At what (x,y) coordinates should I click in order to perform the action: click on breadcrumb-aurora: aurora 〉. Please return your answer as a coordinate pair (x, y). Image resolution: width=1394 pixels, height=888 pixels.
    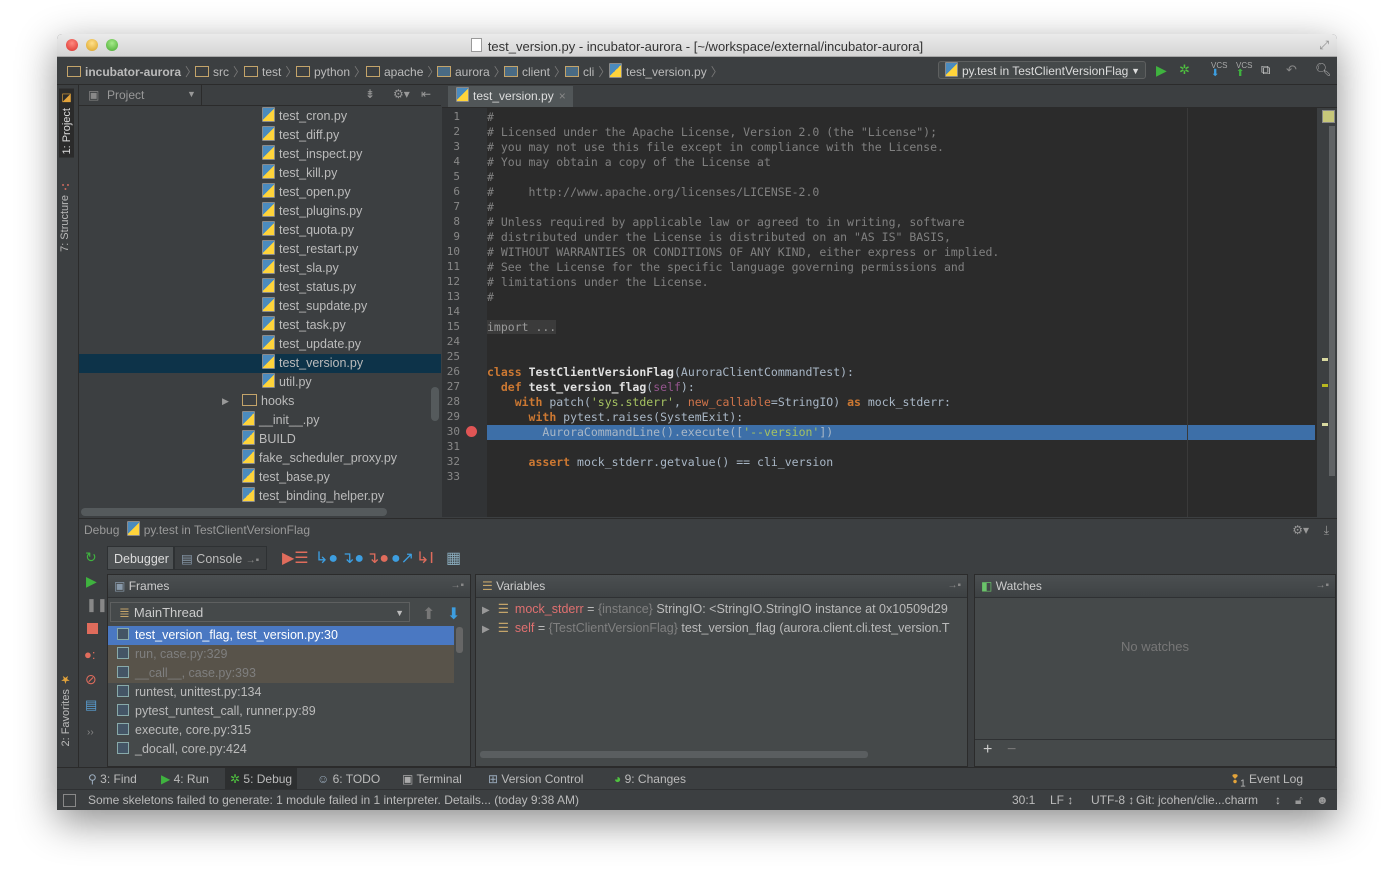
    Looking at the image, I should click on (471, 71).